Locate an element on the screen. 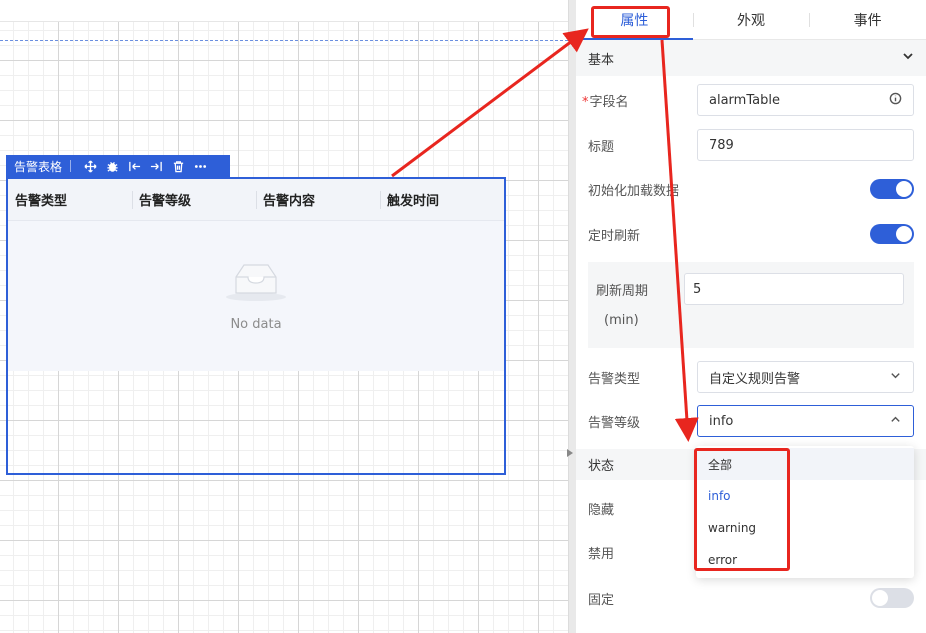 The width and height of the screenshot is (926, 633). field-name-row: *字段名 alarmTable is located at coordinates (751, 100).